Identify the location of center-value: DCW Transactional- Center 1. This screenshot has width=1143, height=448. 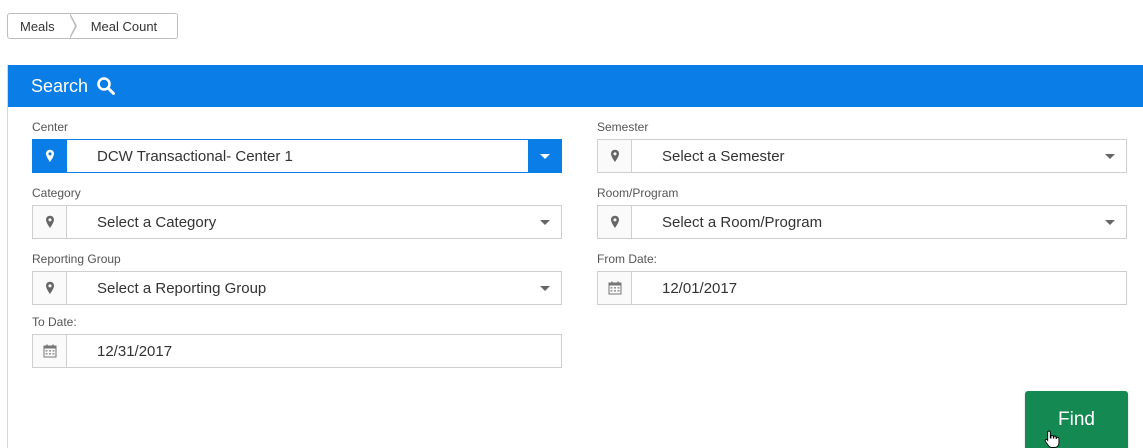
(195, 156).